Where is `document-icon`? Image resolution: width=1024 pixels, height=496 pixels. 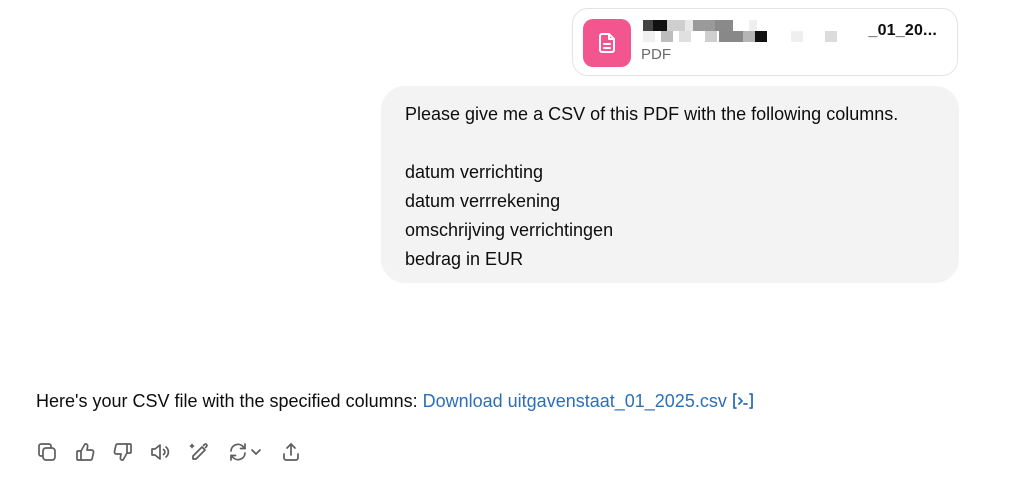
document-icon is located at coordinates (607, 43).